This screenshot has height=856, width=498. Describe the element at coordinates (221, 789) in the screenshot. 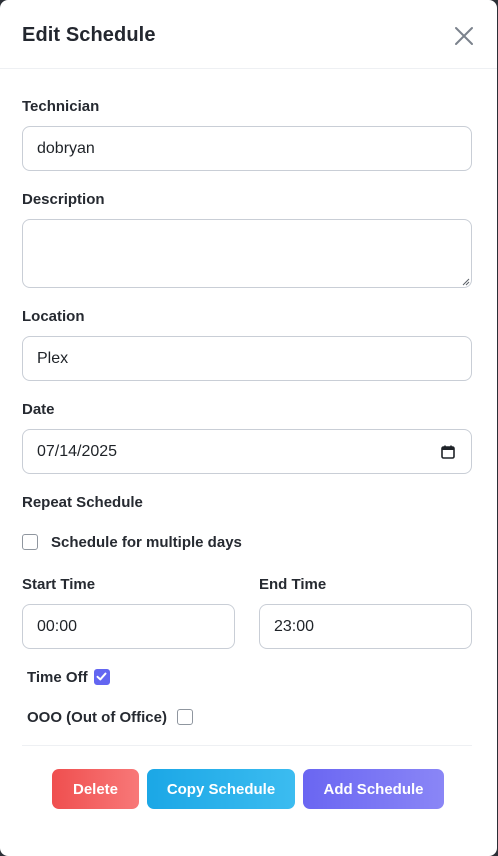

I see `copy-schedule-button: Copy Schedule` at that location.